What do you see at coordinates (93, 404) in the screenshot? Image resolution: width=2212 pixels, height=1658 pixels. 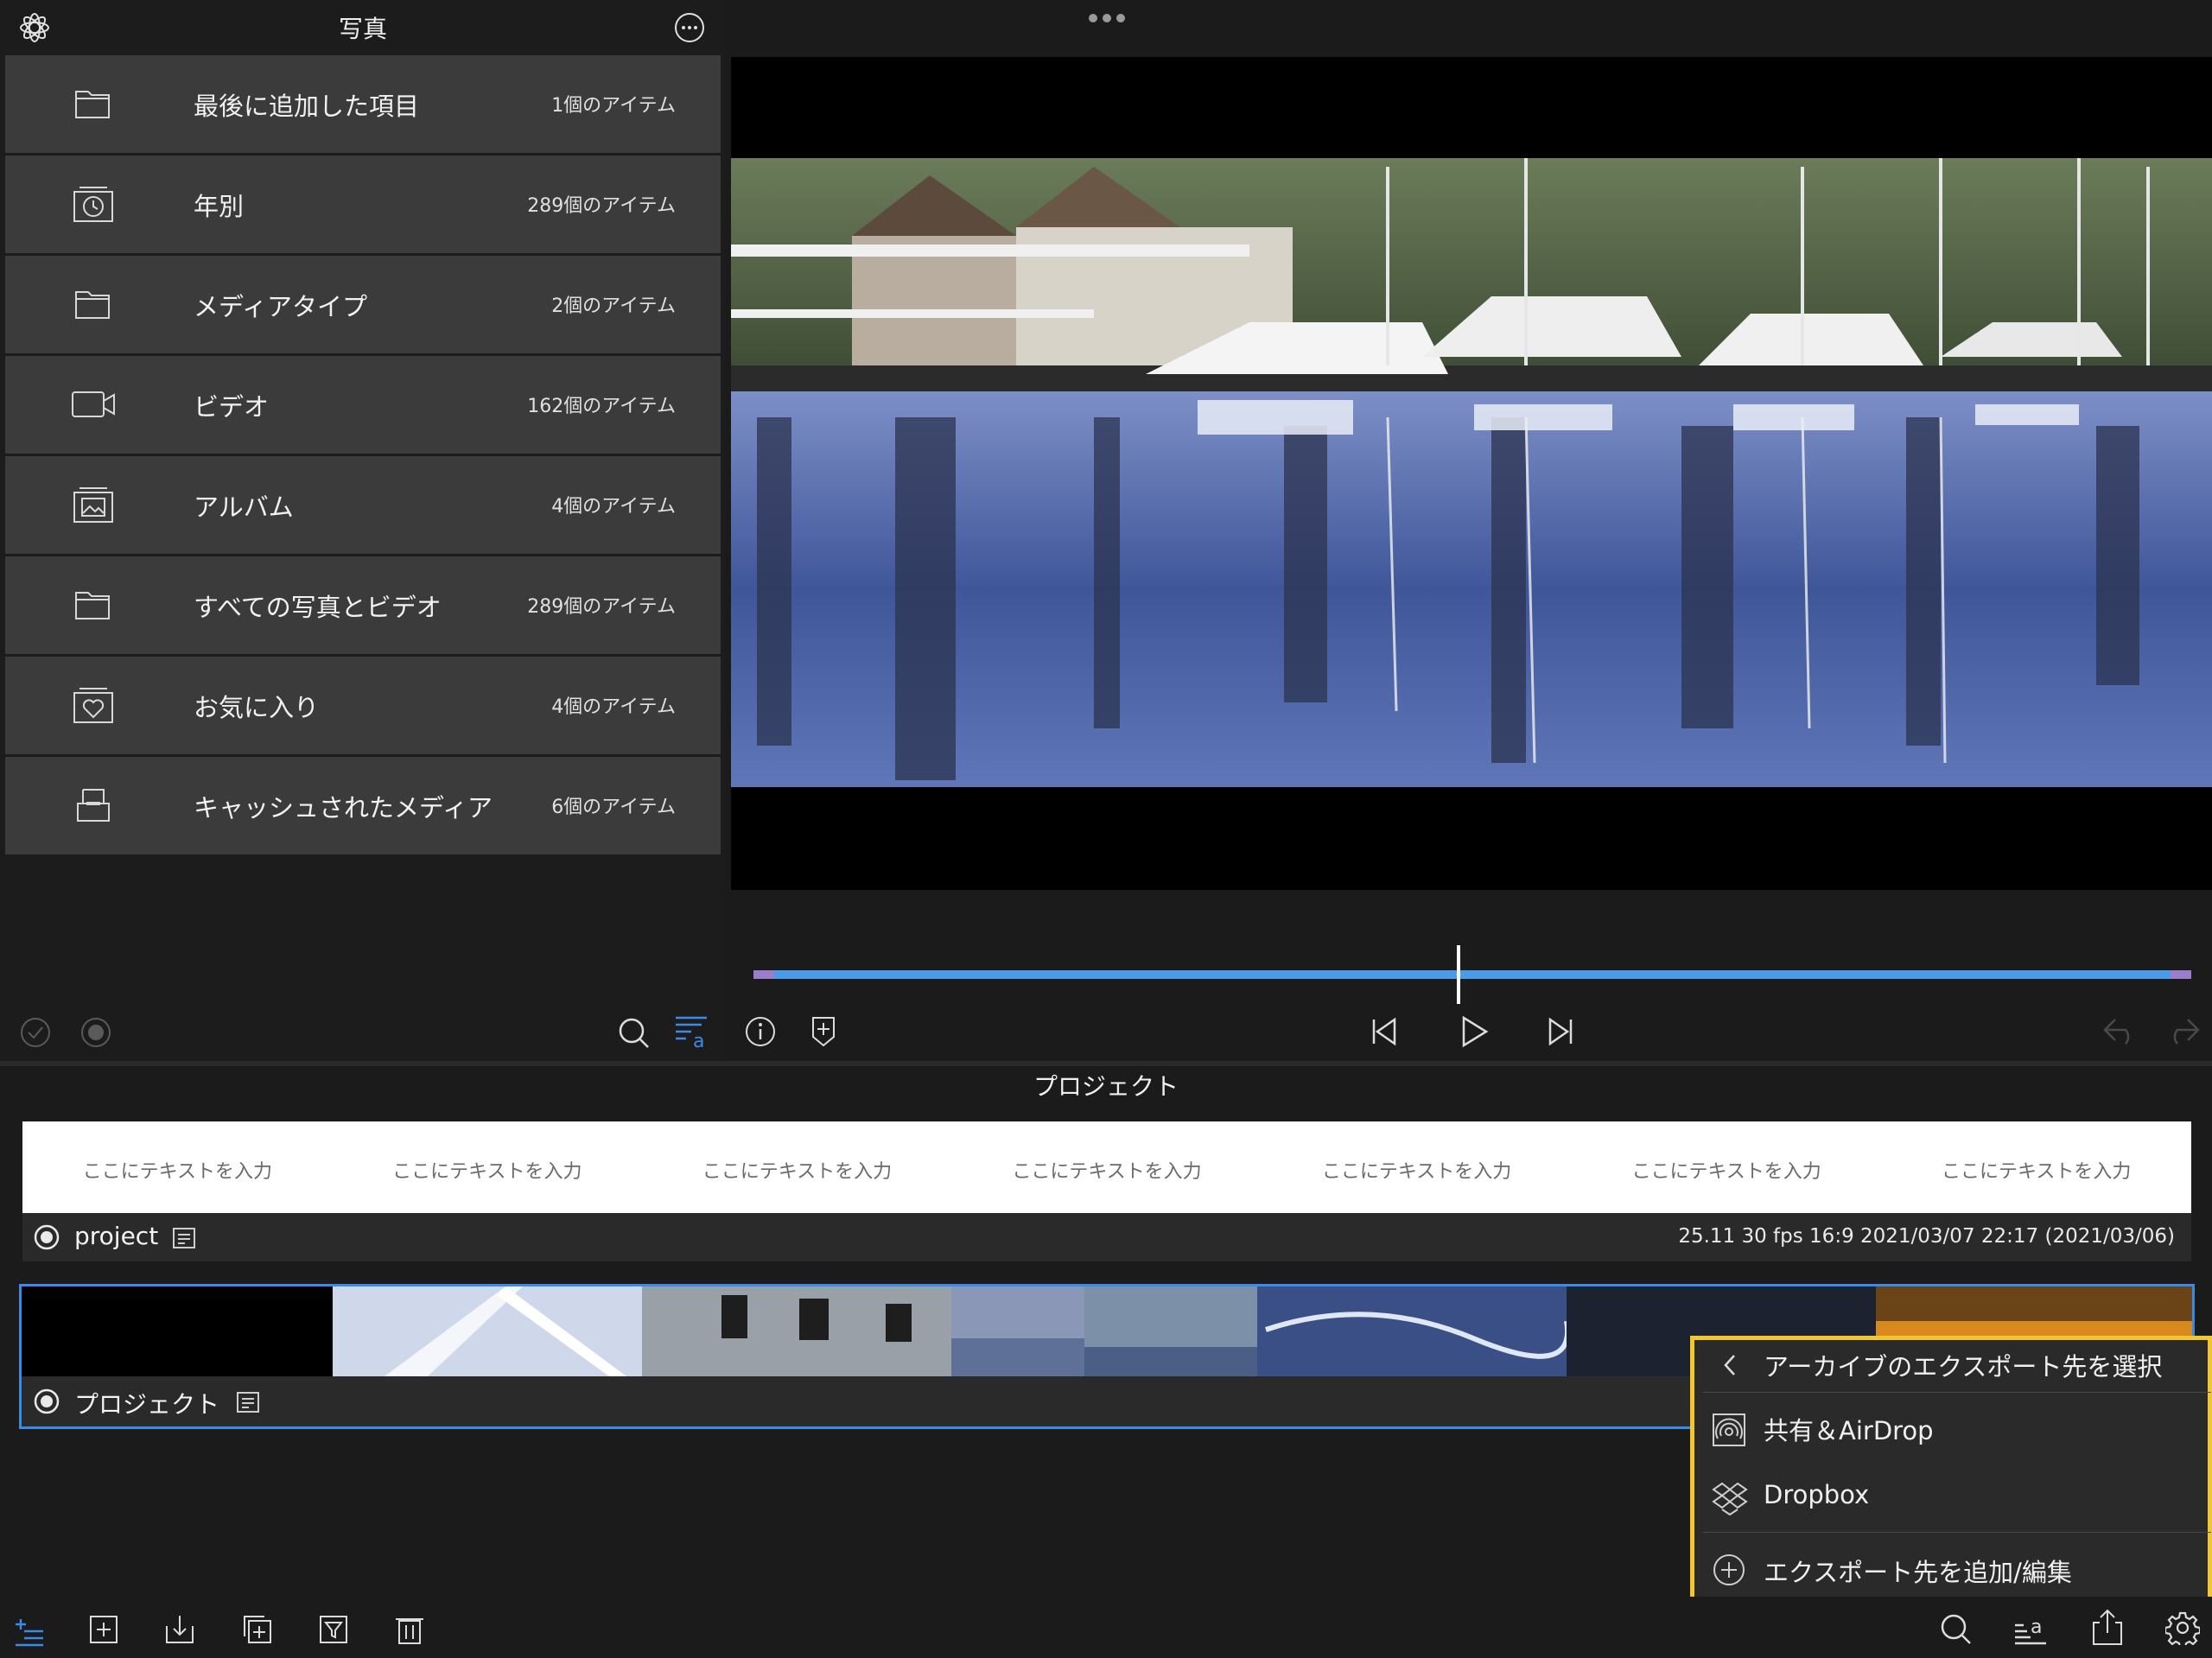 I see `video-camera-icon` at bounding box center [93, 404].